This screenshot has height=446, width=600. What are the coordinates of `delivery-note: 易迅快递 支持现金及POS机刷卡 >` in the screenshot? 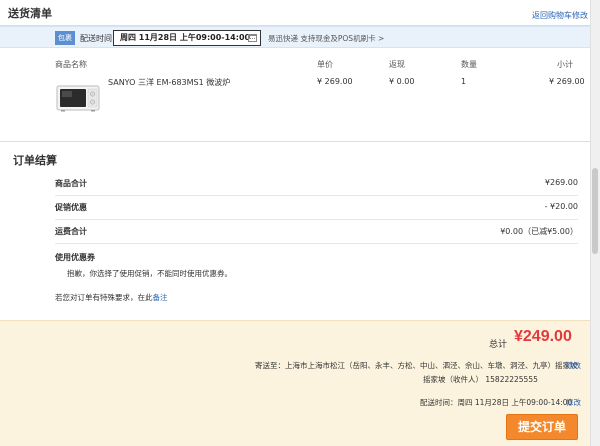 It's located at (326, 38).